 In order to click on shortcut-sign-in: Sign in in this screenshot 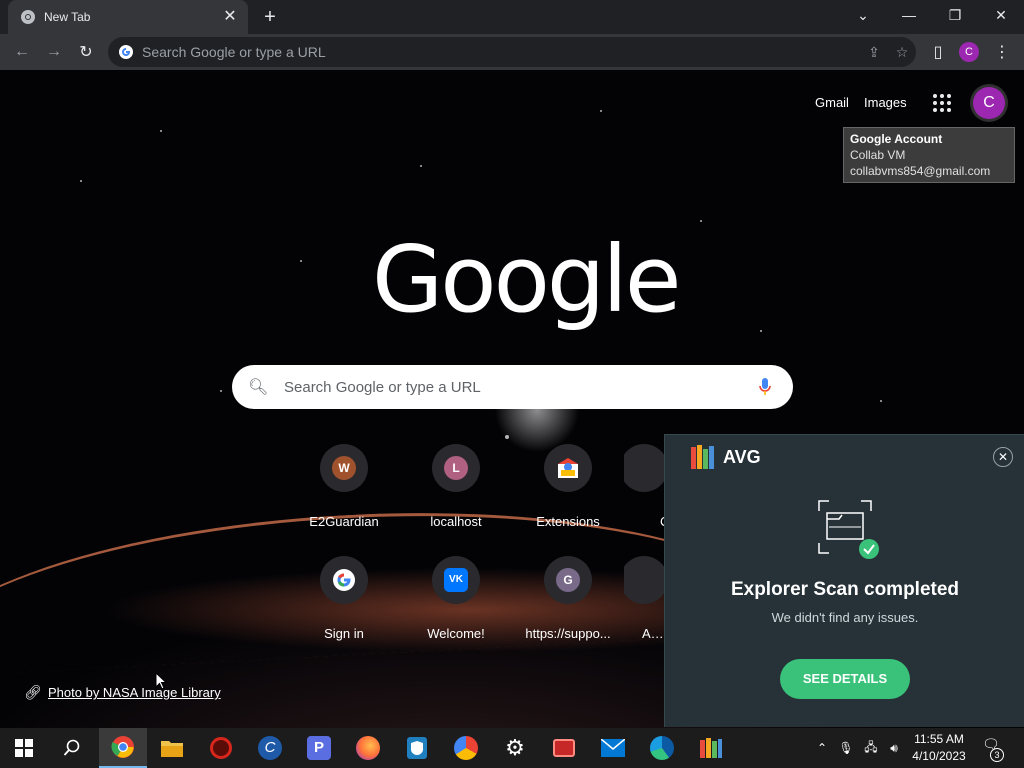, I will do `click(344, 612)`.